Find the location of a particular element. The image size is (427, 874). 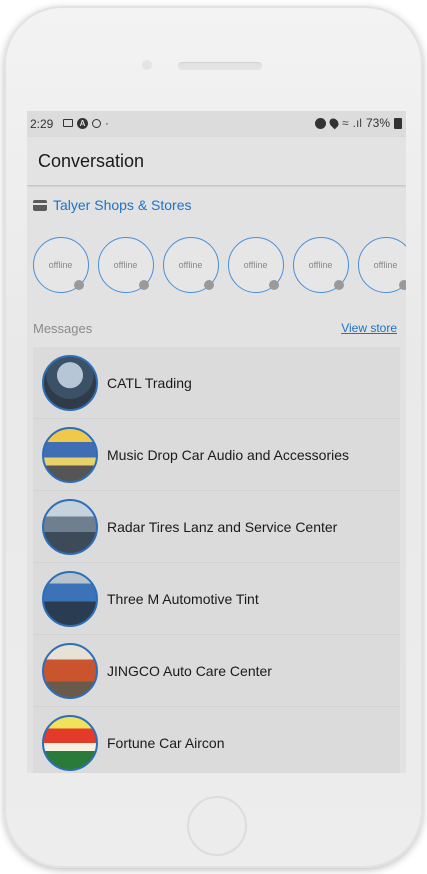

list-item: Radar Tires Lanz and Service Center is located at coordinates (216, 527).